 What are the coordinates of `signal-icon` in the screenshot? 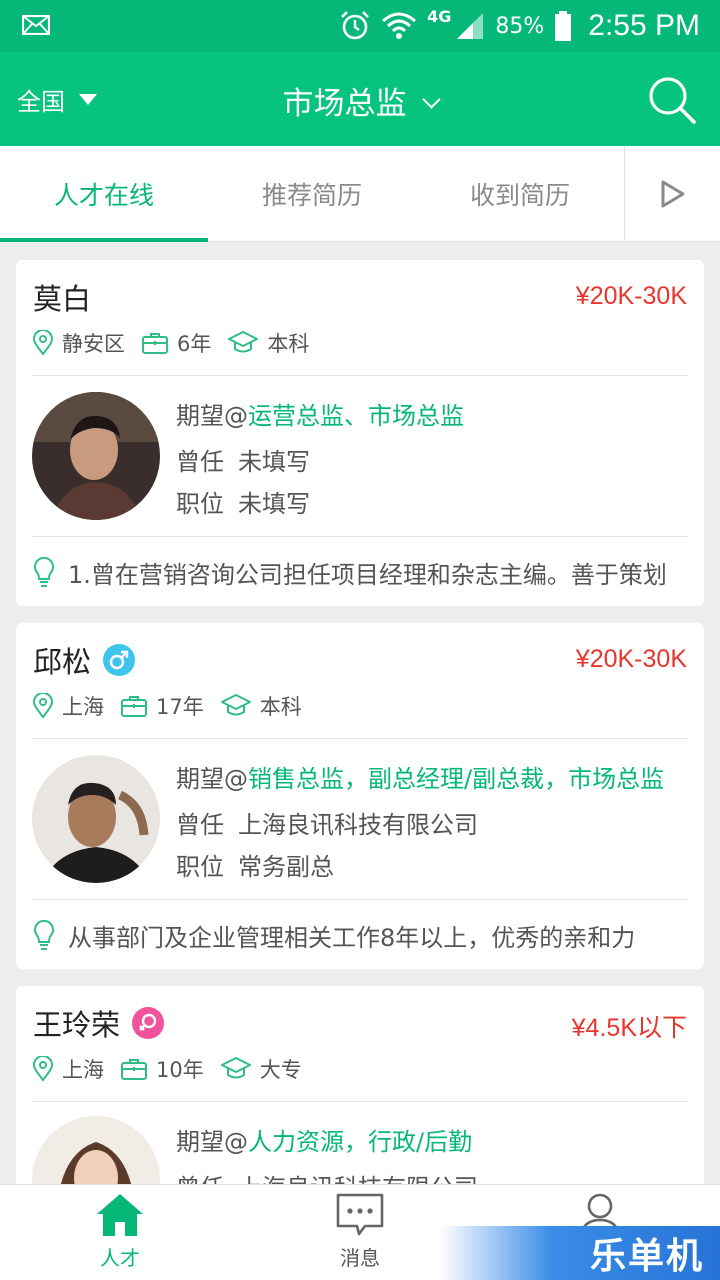 It's located at (470, 26).